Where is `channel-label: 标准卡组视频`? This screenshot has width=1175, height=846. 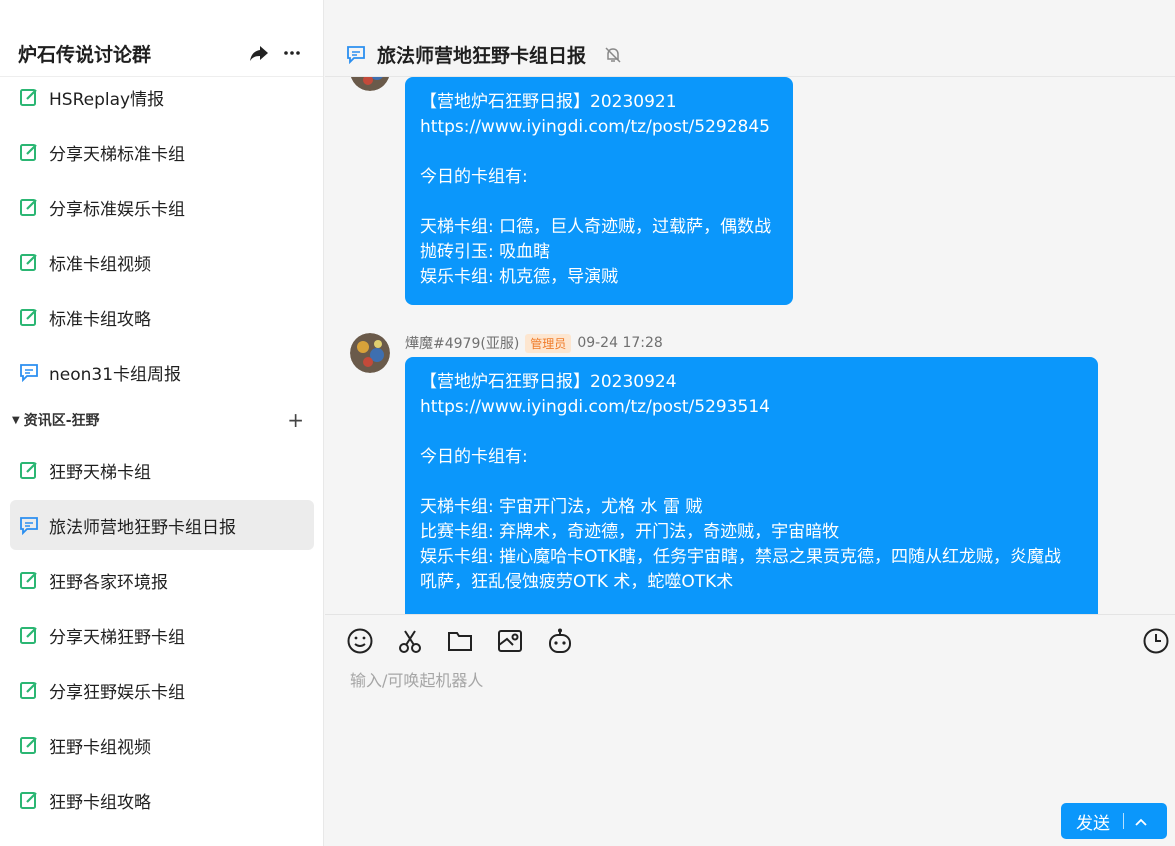
channel-label: 标准卡组视频 is located at coordinates (100, 264).